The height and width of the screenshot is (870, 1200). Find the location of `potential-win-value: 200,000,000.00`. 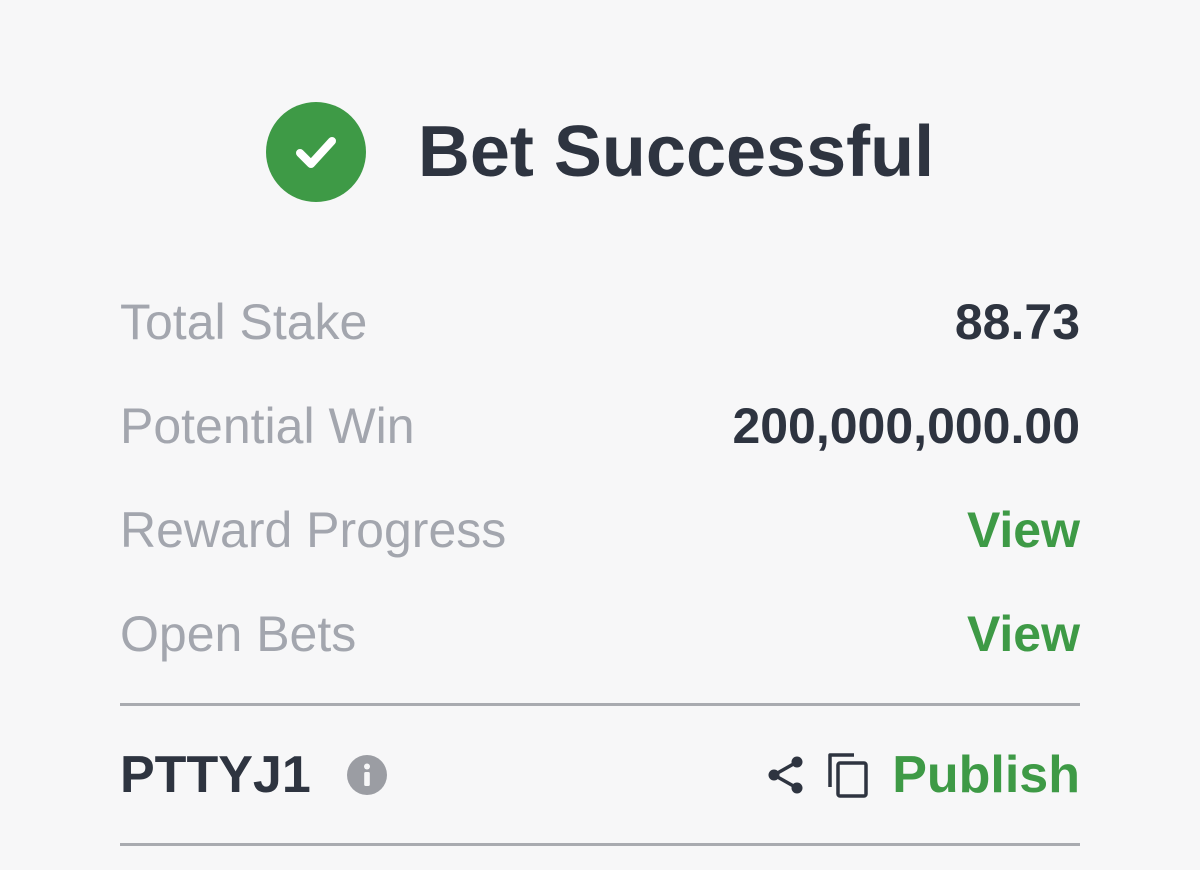

potential-win-value: 200,000,000.00 is located at coordinates (906, 426).